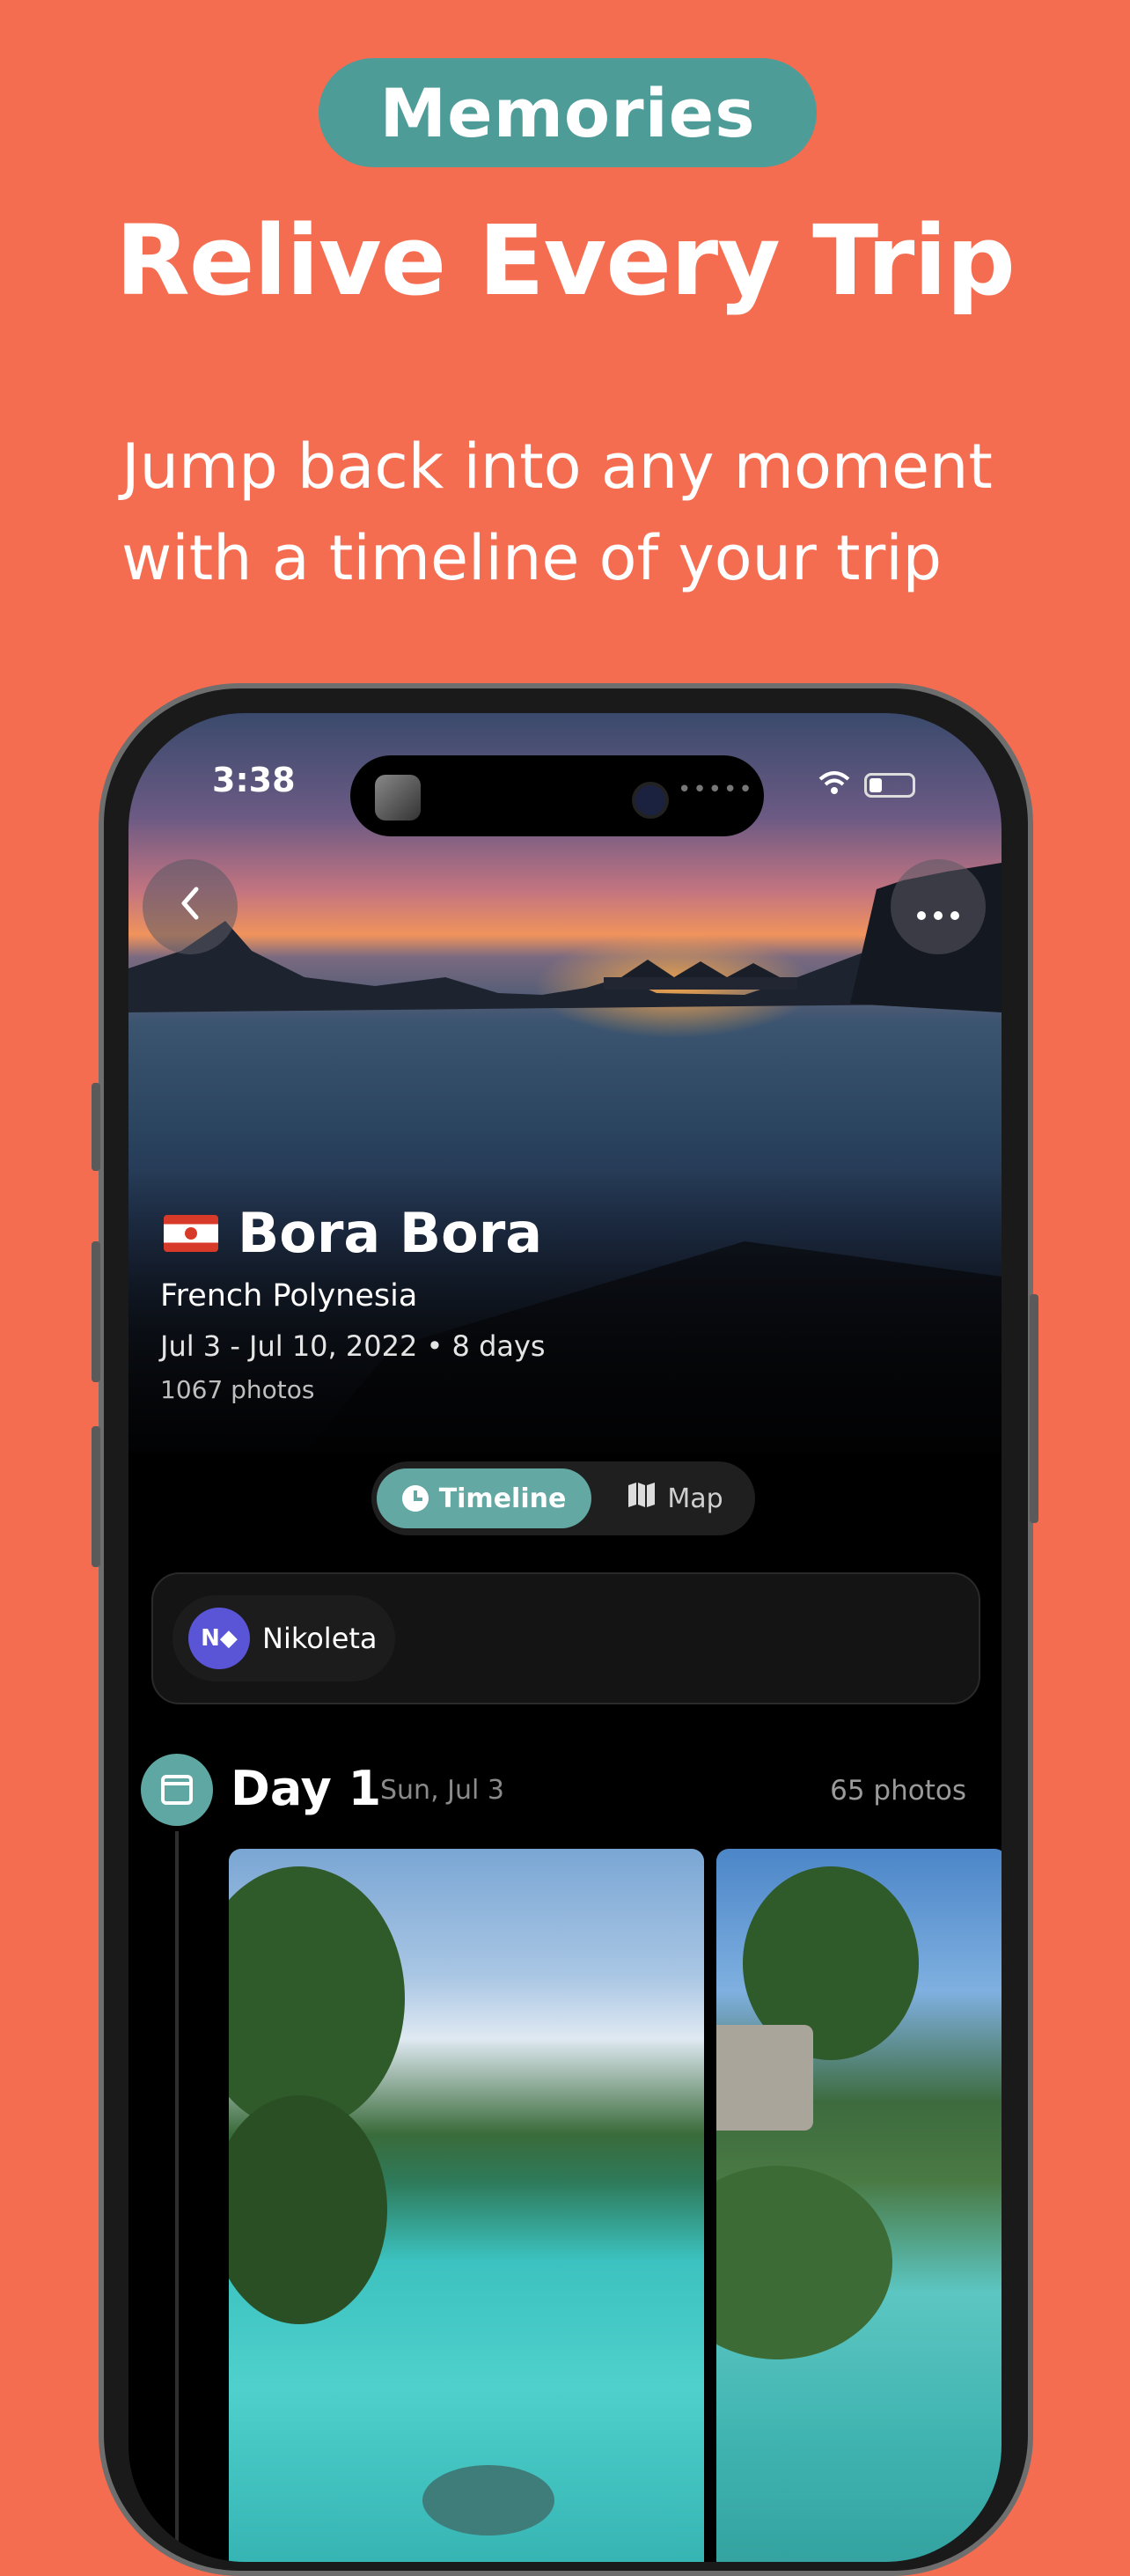 Image resolution: width=1130 pixels, height=2576 pixels. I want to click on tab-timeline-label: Timeline, so click(502, 1499).